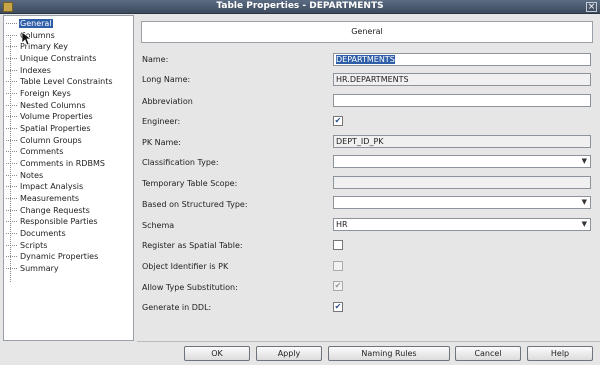  I want to click on tree-item-label: Summary, so click(39, 268).